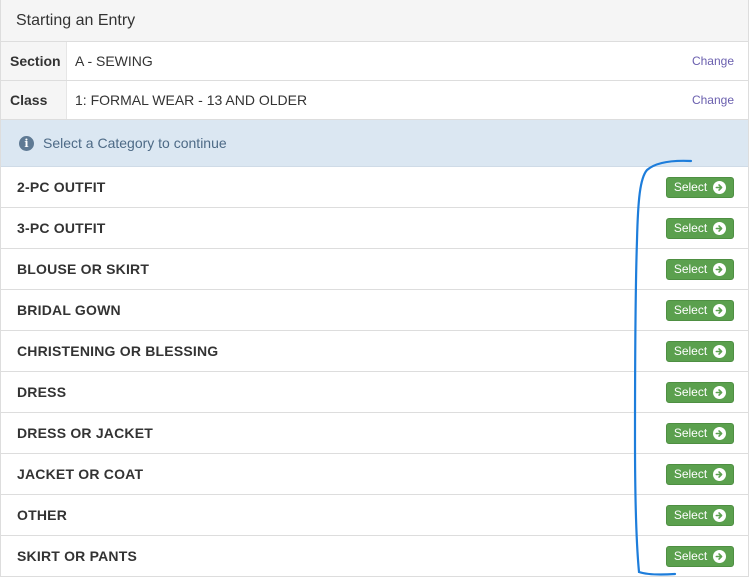  What do you see at coordinates (76, 20) in the screenshot?
I see `page-title: Starting an Entry` at bounding box center [76, 20].